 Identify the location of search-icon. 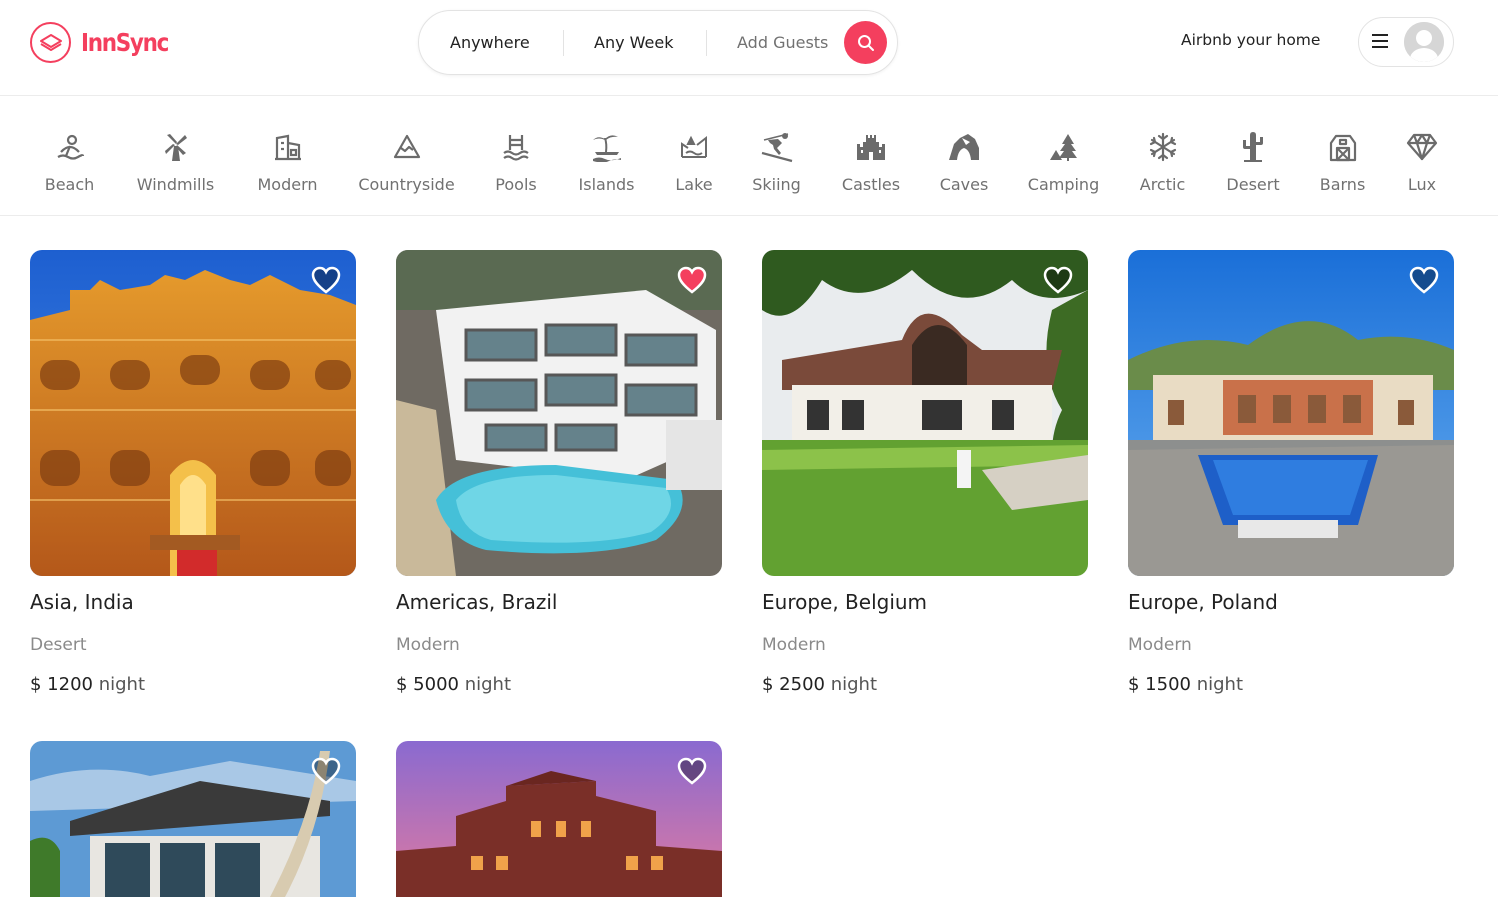
(865, 42).